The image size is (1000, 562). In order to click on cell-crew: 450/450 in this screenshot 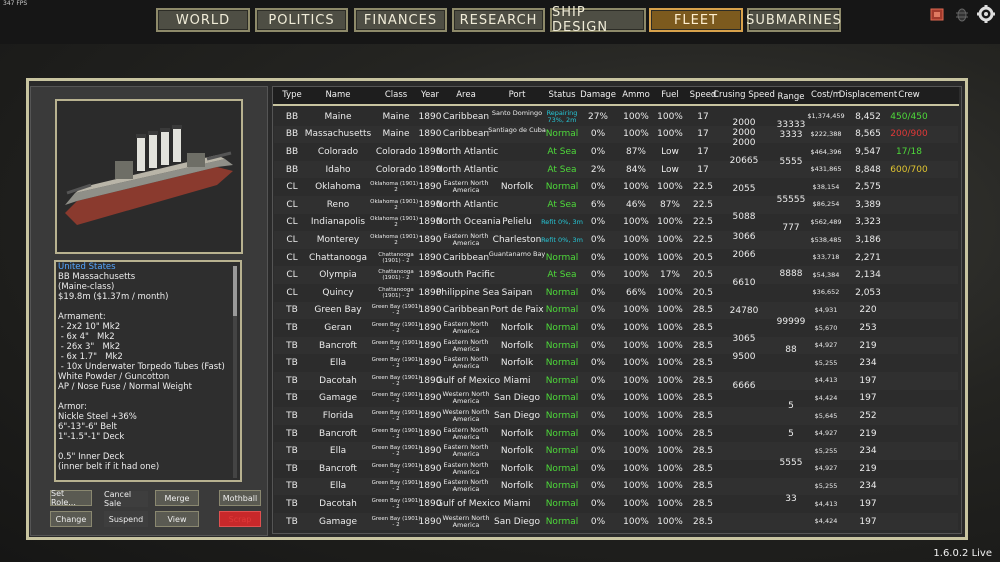, I will do `click(909, 116)`.